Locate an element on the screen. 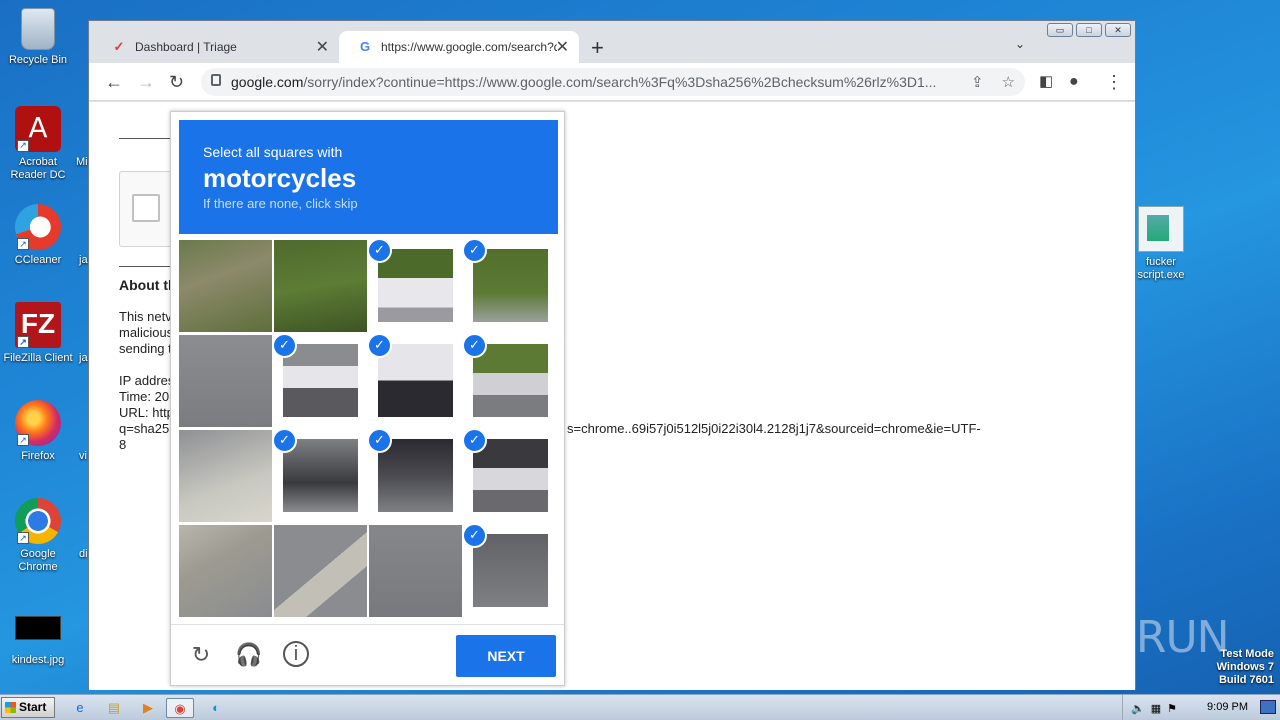 This screenshot has width=1280, height=720. profile-avatar-icon: ● is located at coordinates (1074, 82).